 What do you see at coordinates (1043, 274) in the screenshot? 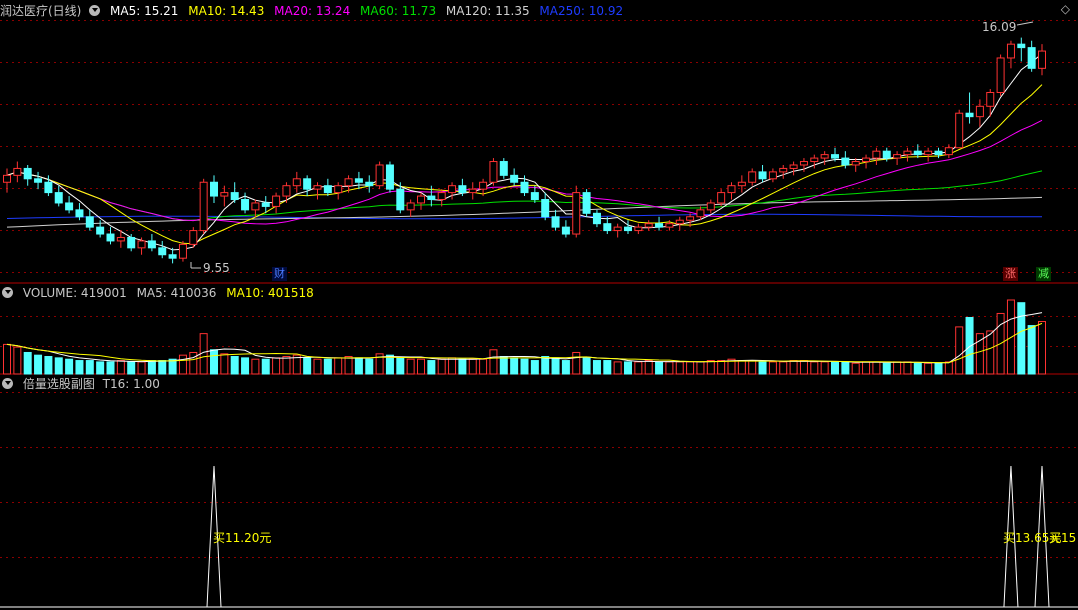
I see `decrease-marker: 减` at bounding box center [1043, 274].